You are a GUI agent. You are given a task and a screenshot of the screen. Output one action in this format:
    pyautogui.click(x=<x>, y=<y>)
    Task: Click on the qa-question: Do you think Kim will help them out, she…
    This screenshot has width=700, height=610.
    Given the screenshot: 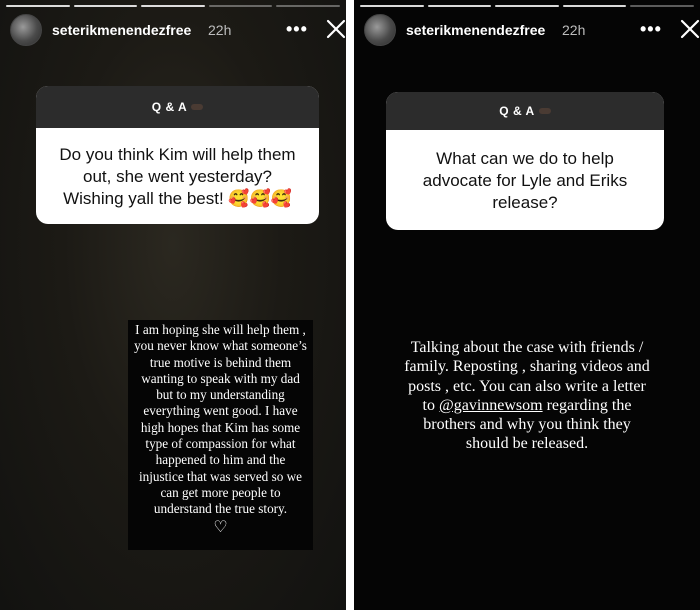 What is the action you would take?
    pyautogui.click(x=177, y=176)
    